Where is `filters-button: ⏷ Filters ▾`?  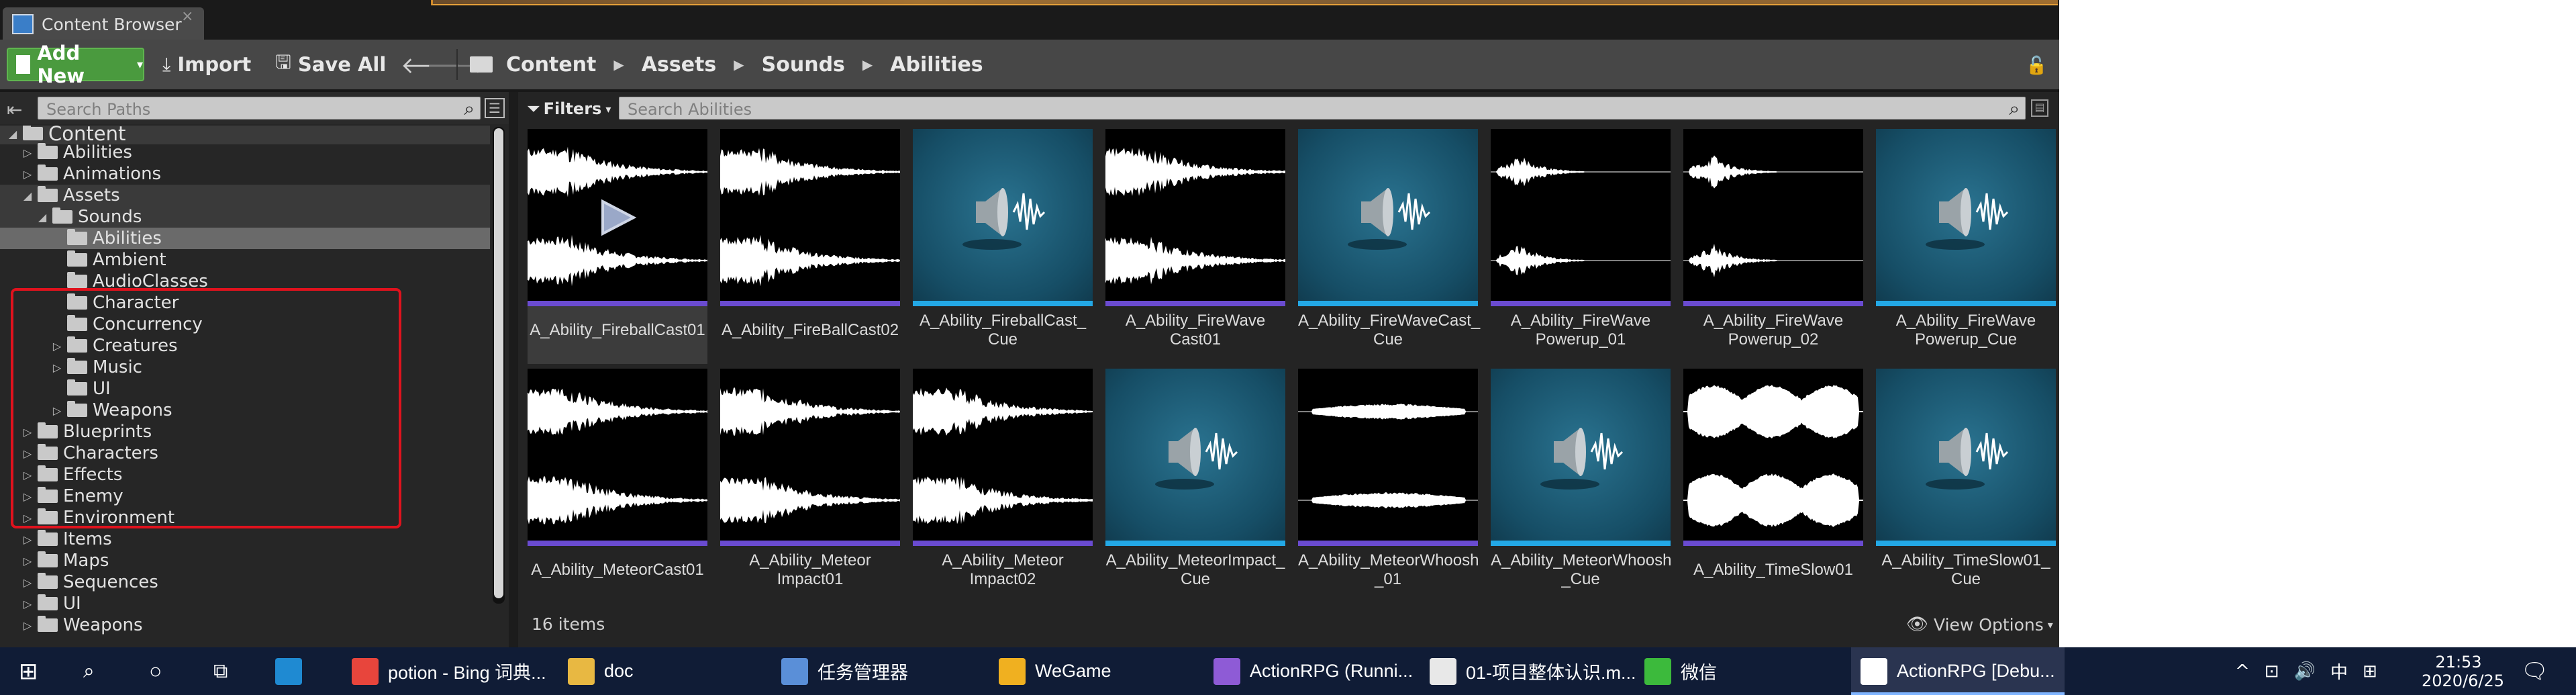 filters-button: ⏷ Filters ▾ is located at coordinates (569, 108).